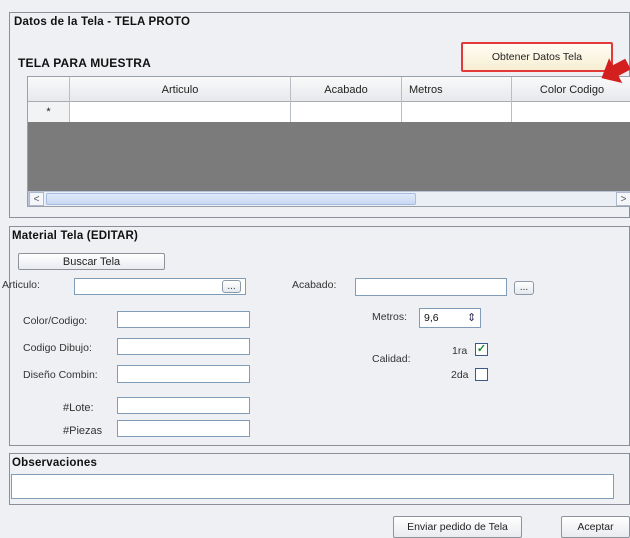  What do you see at coordinates (481, 374) in the screenshot?
I see `segunda-checkbox` at bounding box center [481, 374].